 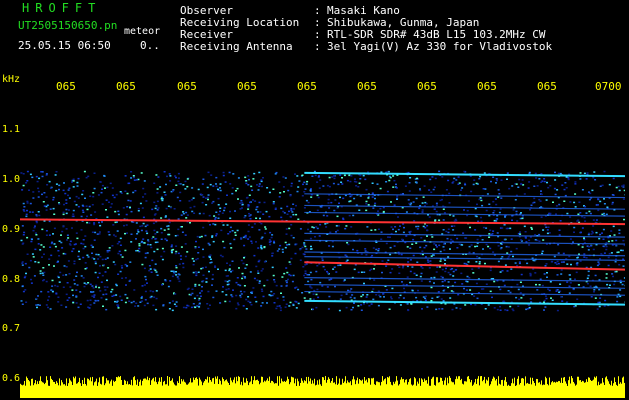 I want to click on x-tick-label: 0700, so click(x=608, y=86).